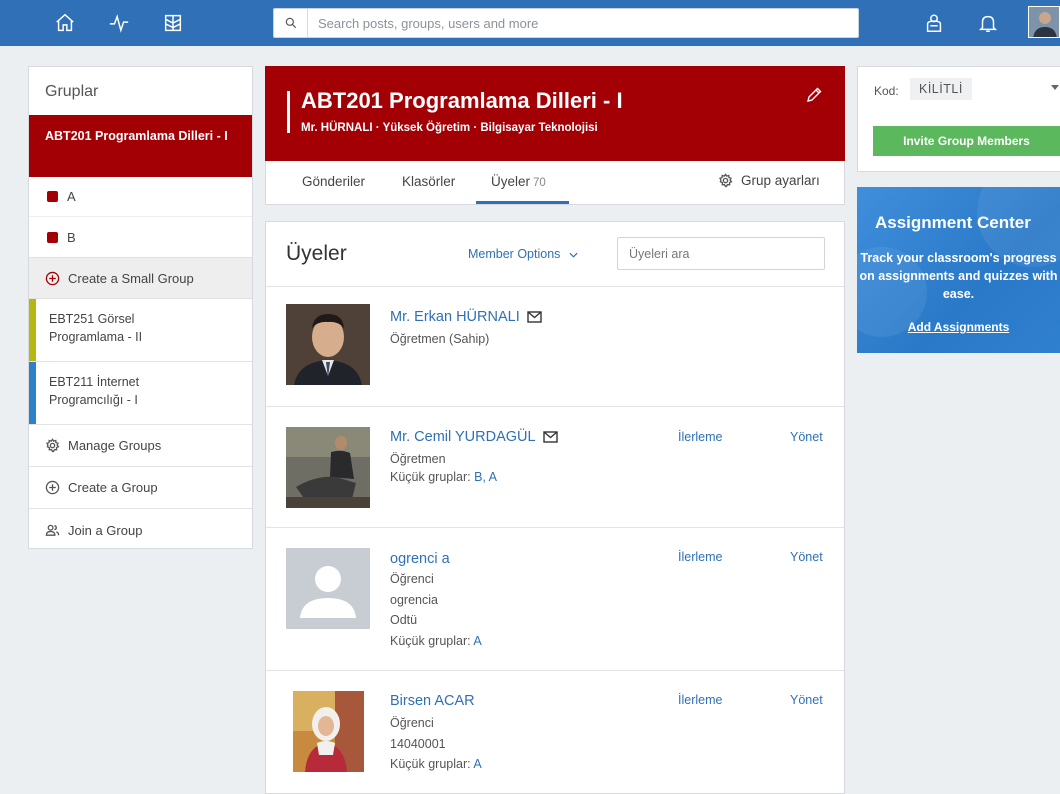  Describe the element at coordinates (316, 253) in the screenshot. I see `members-title: Üyeler` at that location.